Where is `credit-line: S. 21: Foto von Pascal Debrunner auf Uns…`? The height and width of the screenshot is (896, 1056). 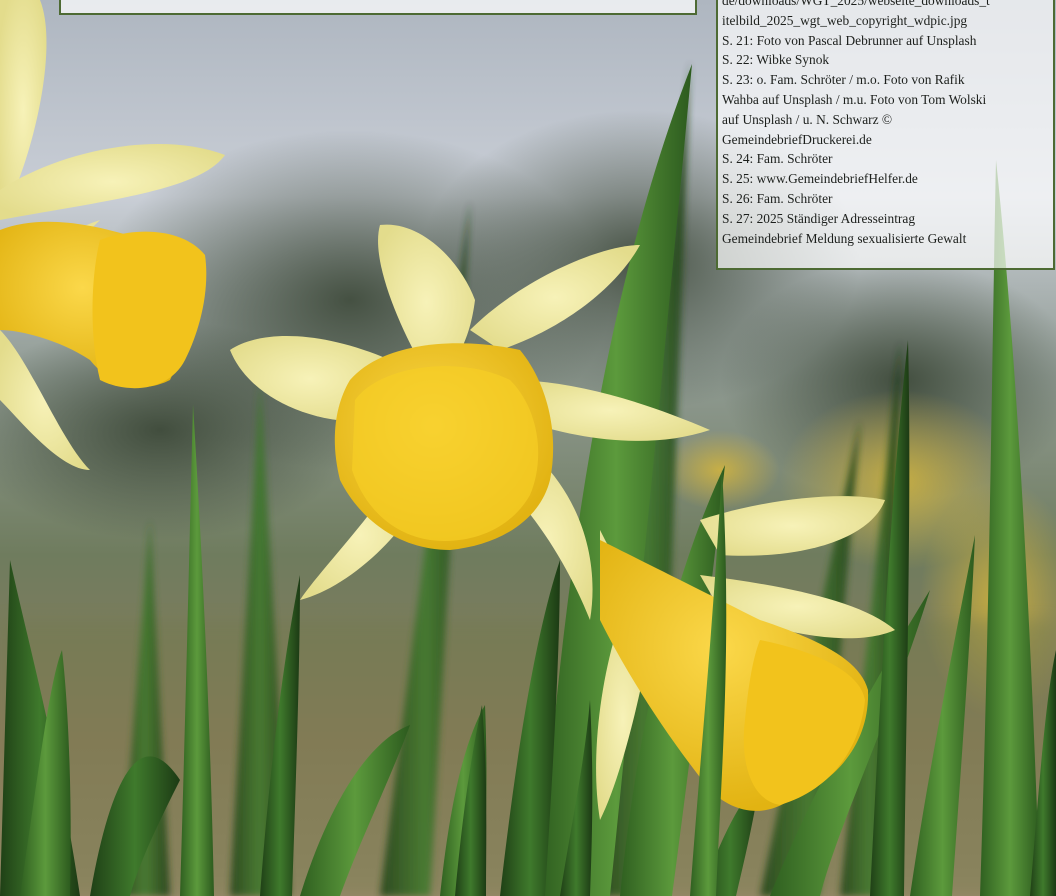 credit-line: S. 21: Foto von Pascal Debrunner auf Uns… is located at coordinates (849, 40).